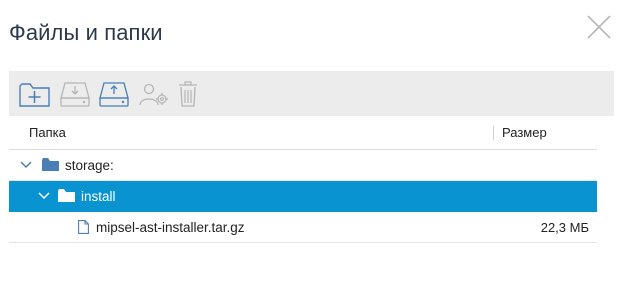 The image size is (628, 299). I want to click on new-folder-icon, so click(34, 95).